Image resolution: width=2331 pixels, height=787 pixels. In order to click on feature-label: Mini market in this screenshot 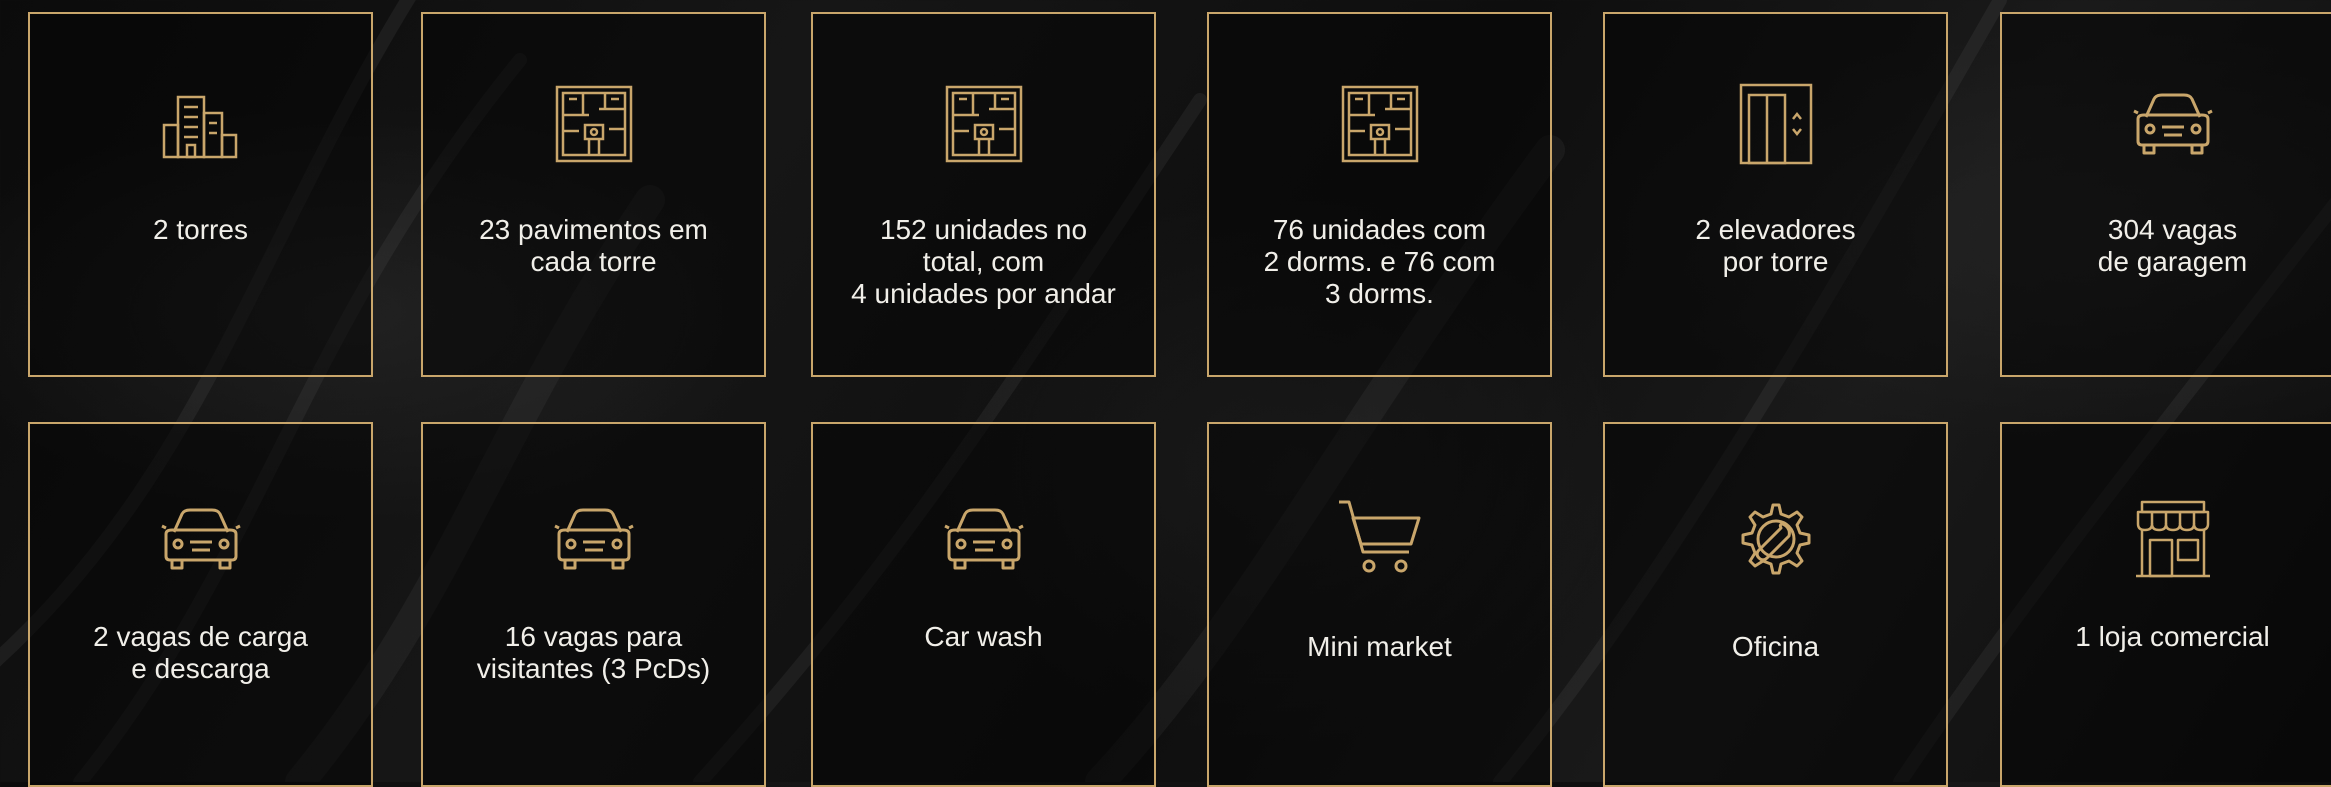, I will do `click(1379, 646)`.